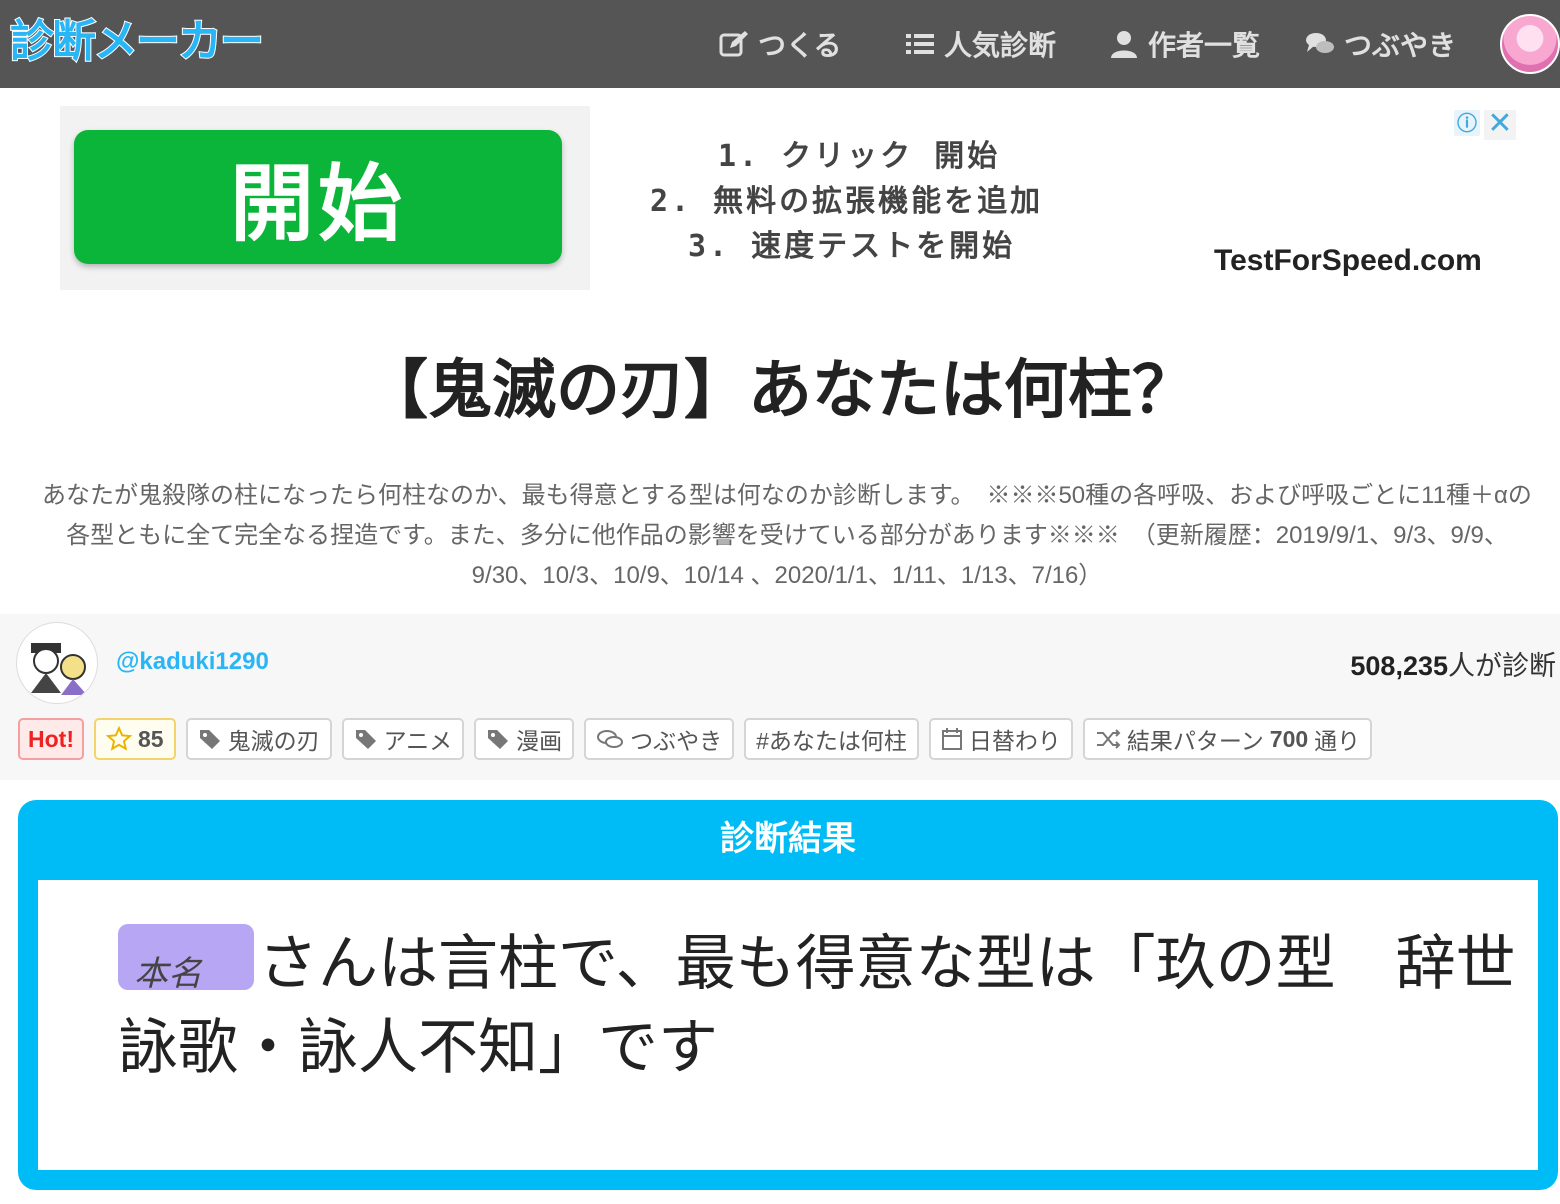 The height and width of the screenshot is (1204, 1560). Describe the element at coordinates (192, 662) in the screenshot. I see `author-handle: @kaduki1290` at that location.